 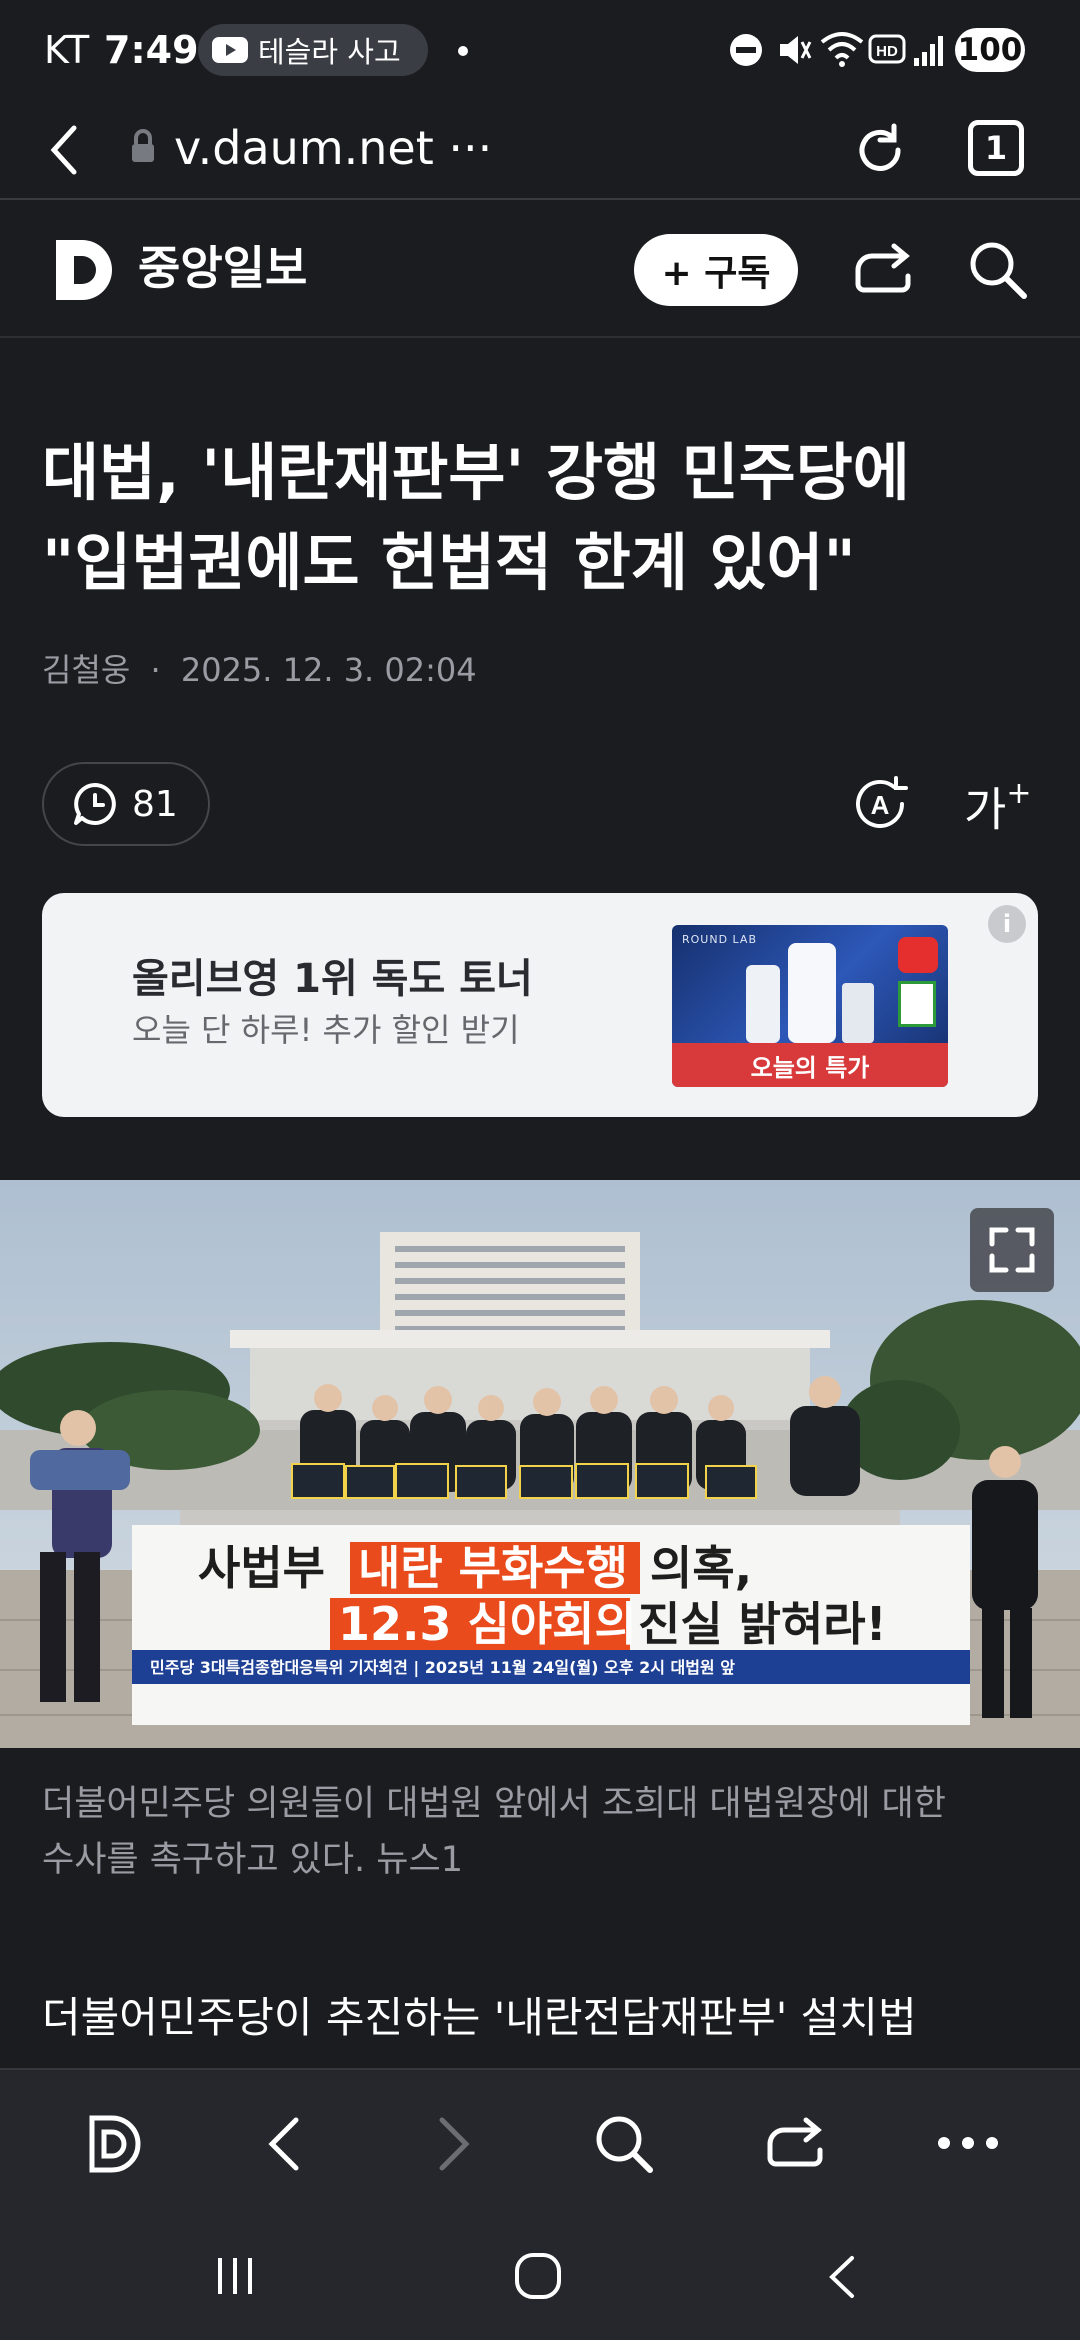 I want to click on system-back-icon, so click(x=842, y=2277).